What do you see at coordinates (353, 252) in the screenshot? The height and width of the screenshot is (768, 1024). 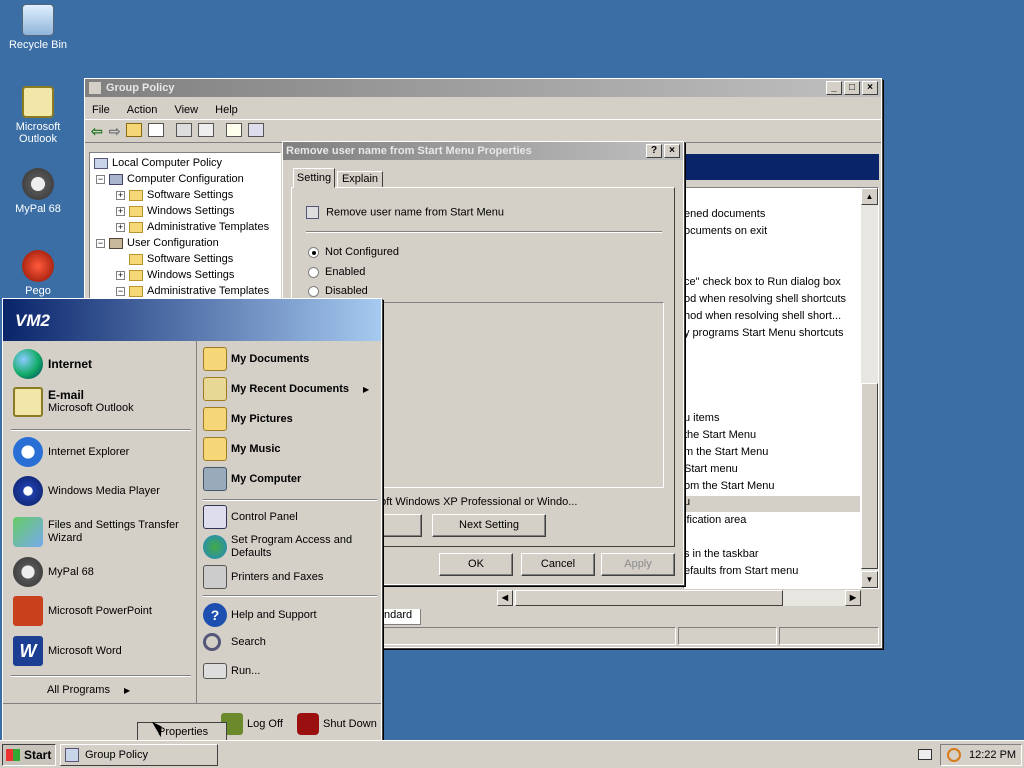 I see `radio-not-configured: Not Configured` at bounding box center [353, 252].